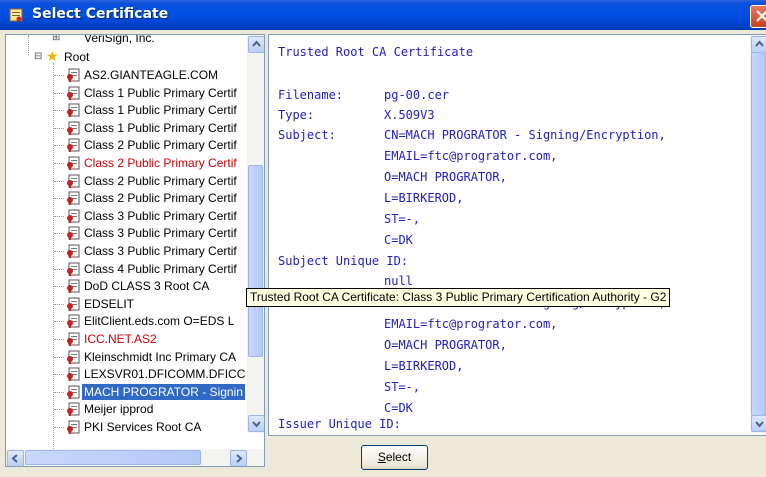 This screenshot has height=477, width=766. I want to click on subject-uid-label: Subject Unique ID:, so click(343, 261).